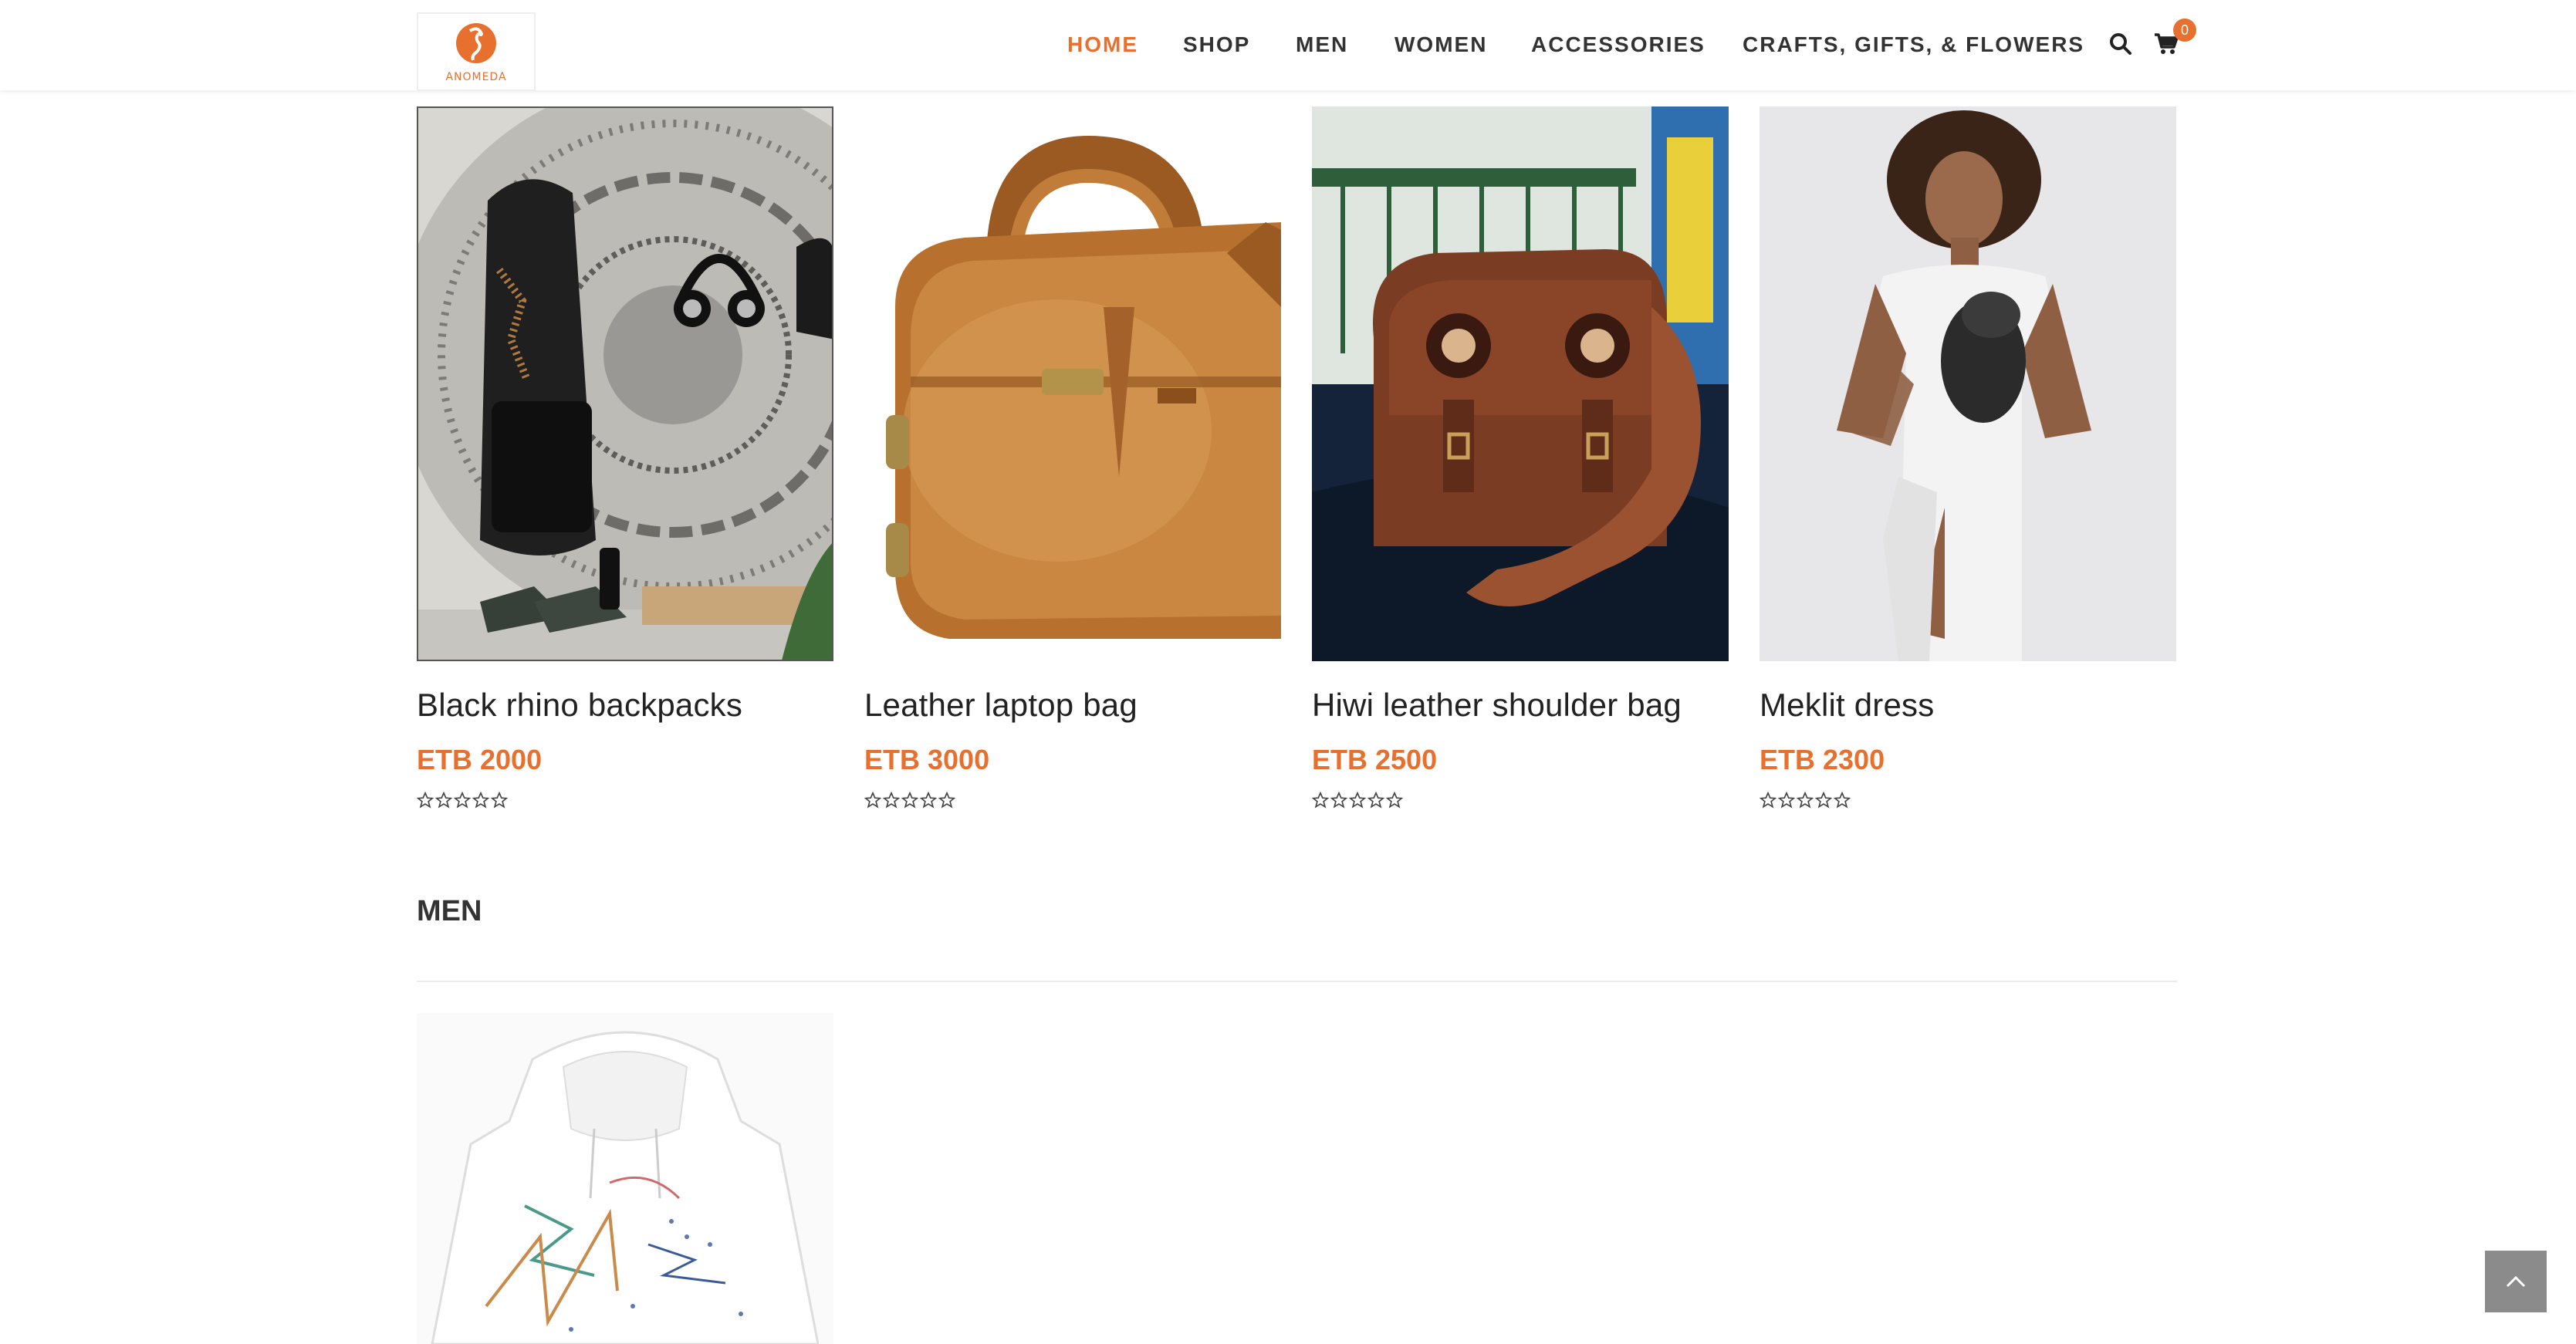  Describe the element at coordinates (2184, 30) in the screenshot. I see `cart-count-badge: 0` at that location.